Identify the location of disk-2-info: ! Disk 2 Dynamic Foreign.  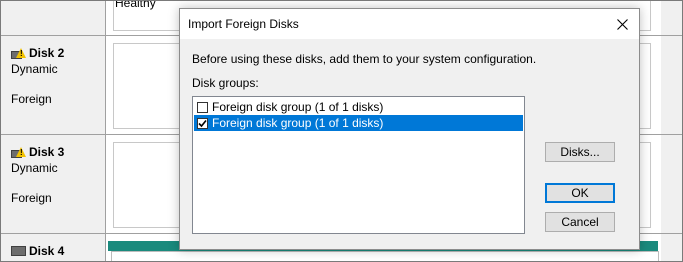
(57, 76).